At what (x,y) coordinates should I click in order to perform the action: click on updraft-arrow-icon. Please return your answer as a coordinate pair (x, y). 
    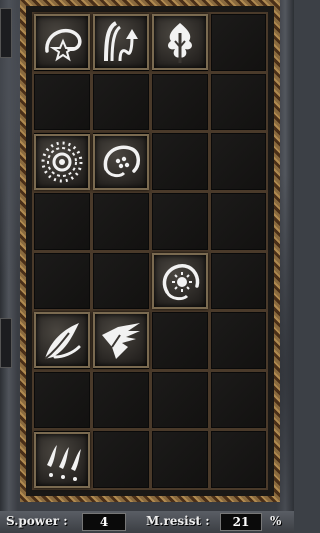
    Looking at the image, I should click on (121, 42).